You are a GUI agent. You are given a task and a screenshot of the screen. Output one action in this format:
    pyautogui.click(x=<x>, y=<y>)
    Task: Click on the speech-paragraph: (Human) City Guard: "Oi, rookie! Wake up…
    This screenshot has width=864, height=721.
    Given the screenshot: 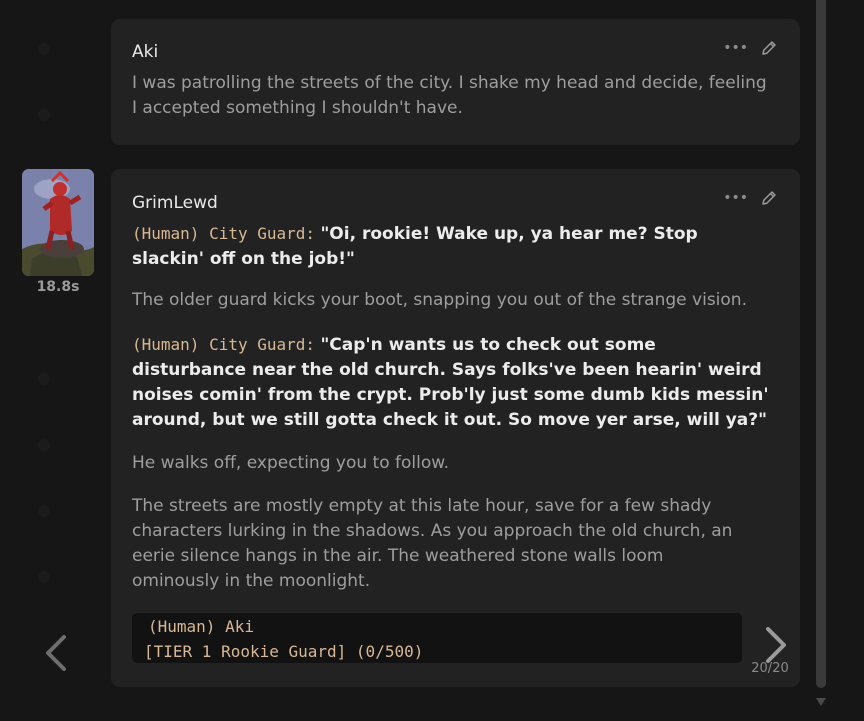 What is the action you would take?
    pyautogui.click(x=452, y=246)
    